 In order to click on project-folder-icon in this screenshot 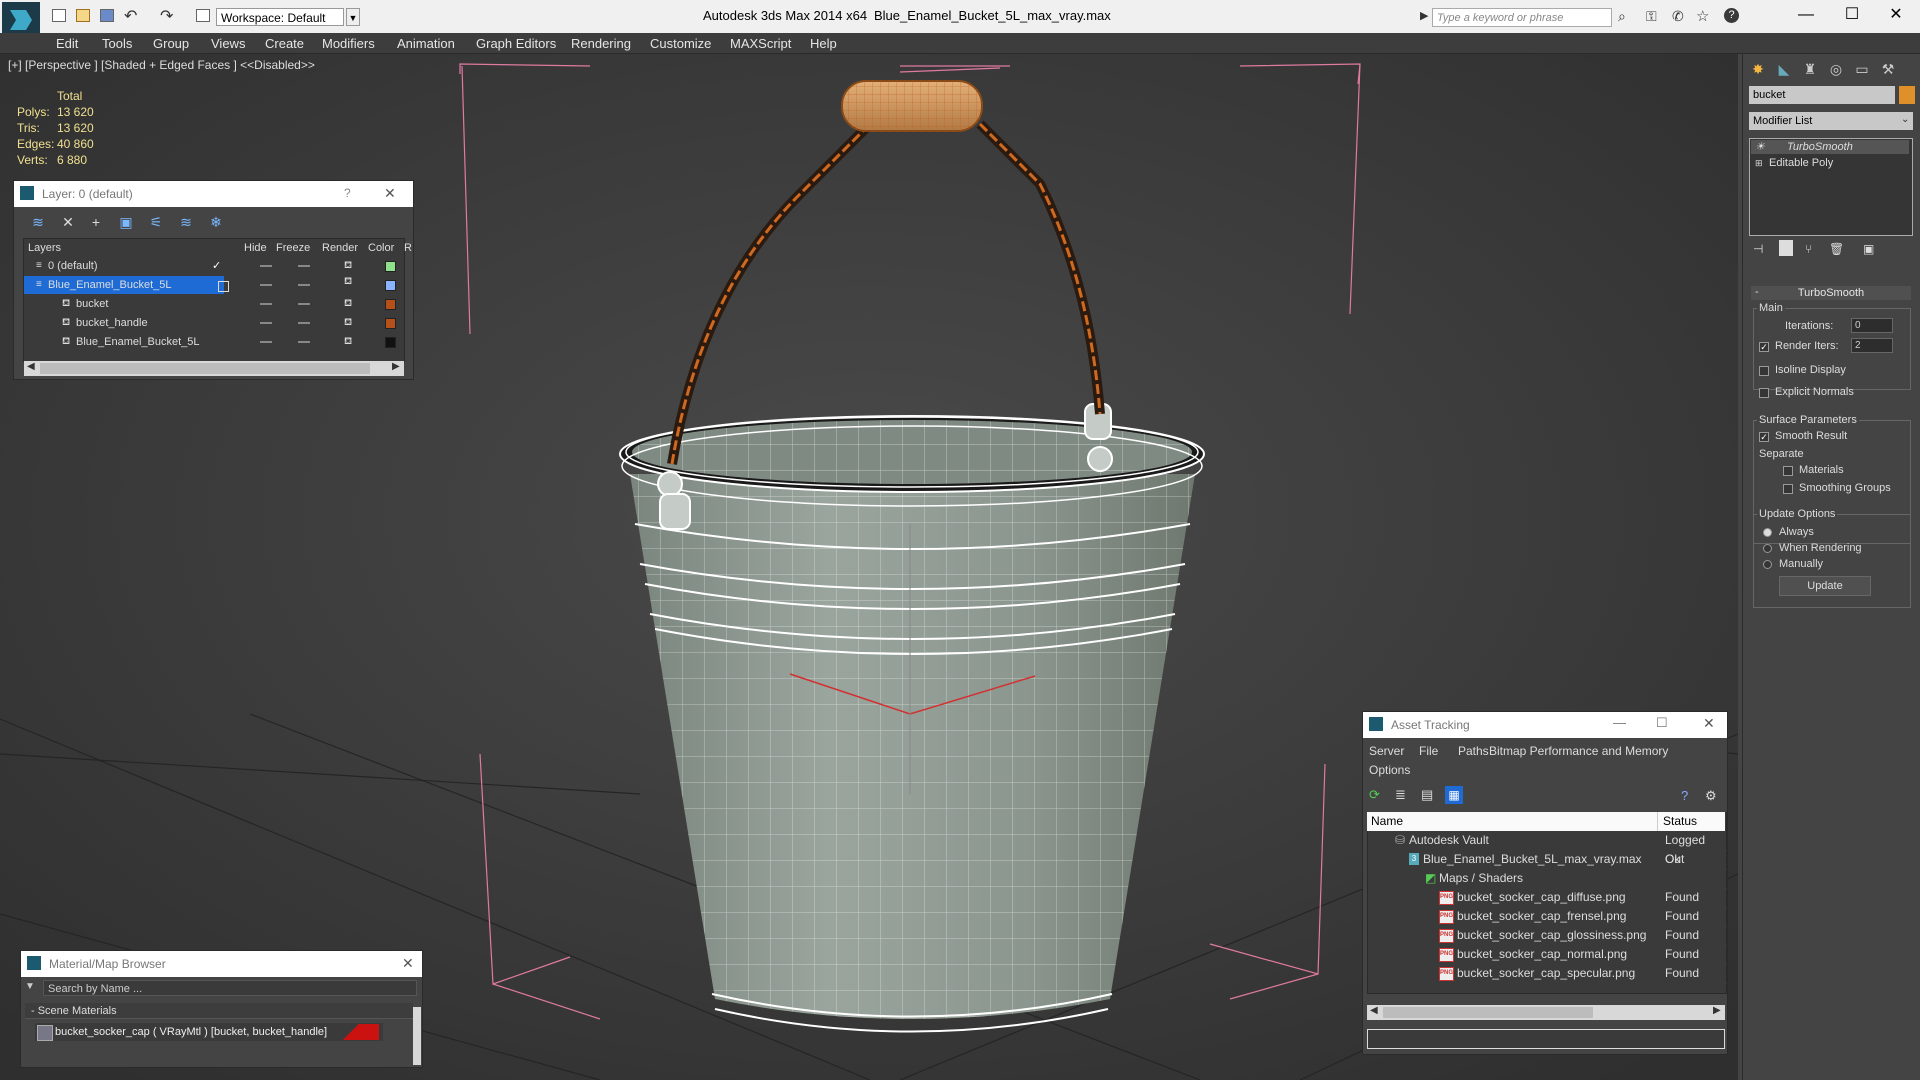, I will do `click(203, 15)`.